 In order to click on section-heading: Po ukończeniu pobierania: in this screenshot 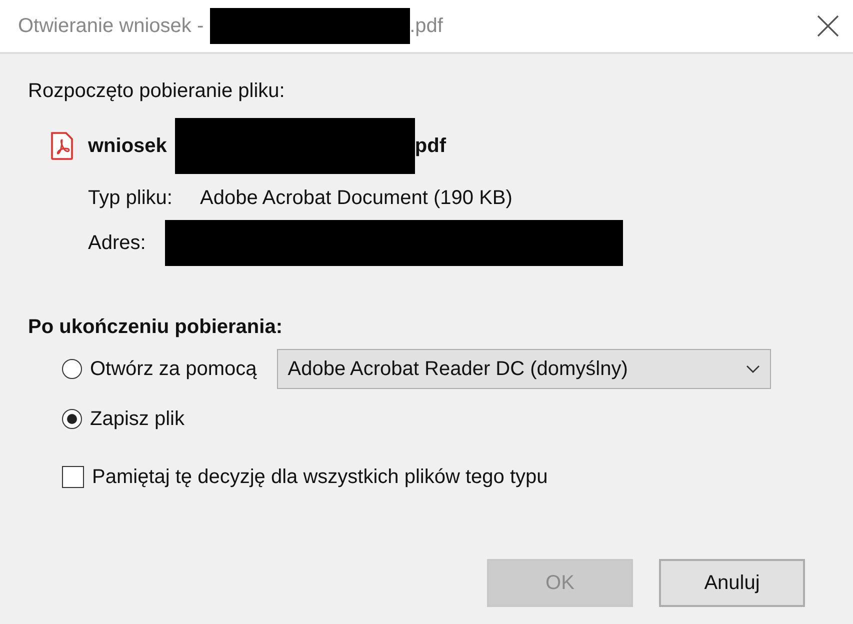, I will do `click(156, 327)`.